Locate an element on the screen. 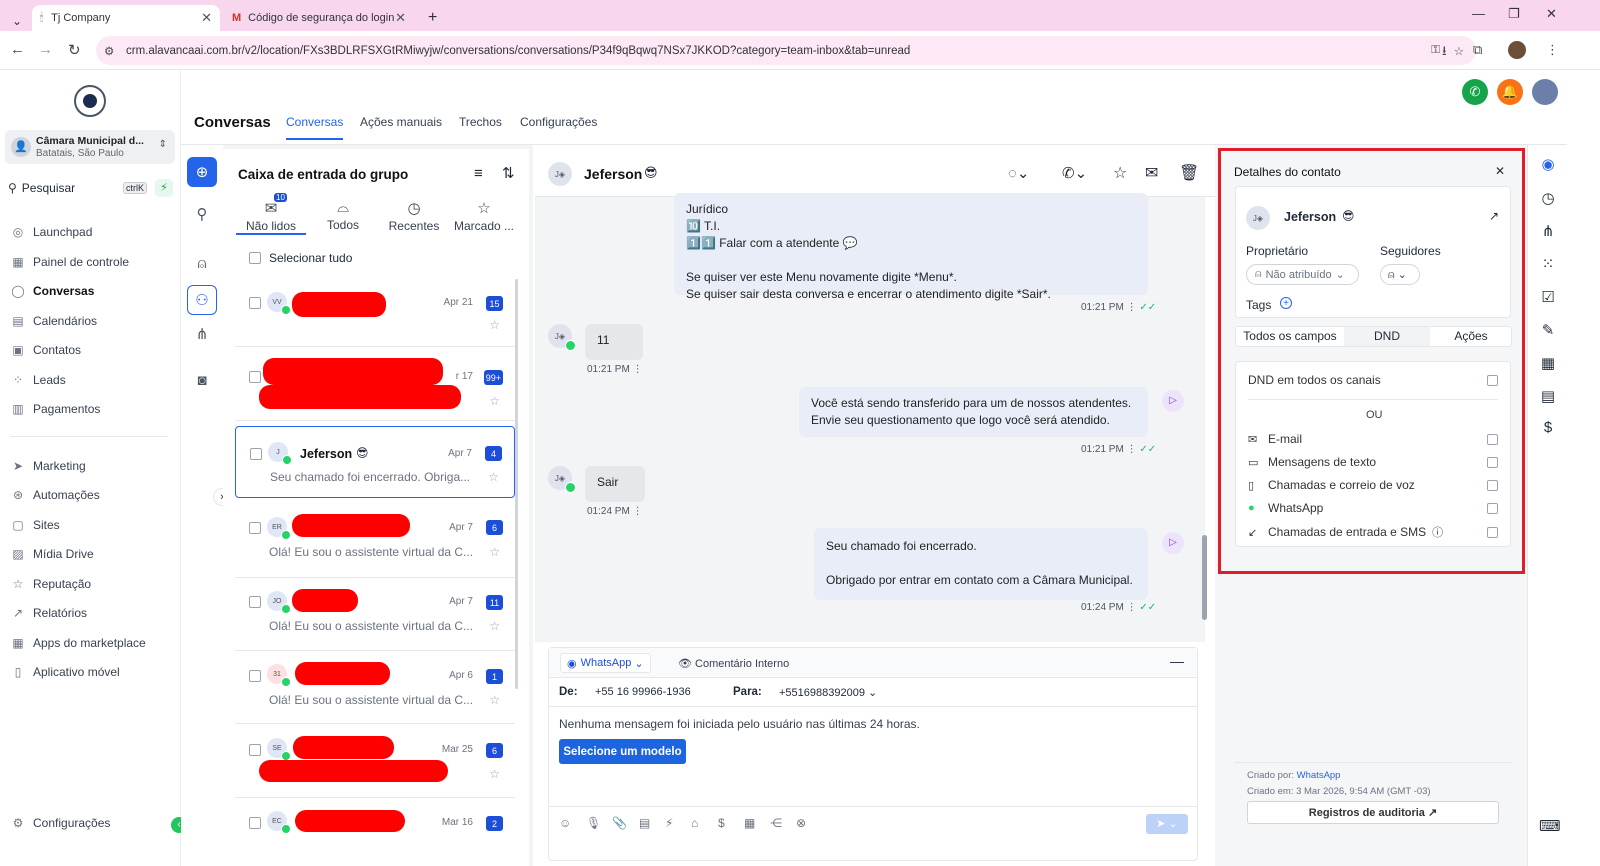  conversation-item: r 17 99+ ☆ is located at coordinates (375, 385).